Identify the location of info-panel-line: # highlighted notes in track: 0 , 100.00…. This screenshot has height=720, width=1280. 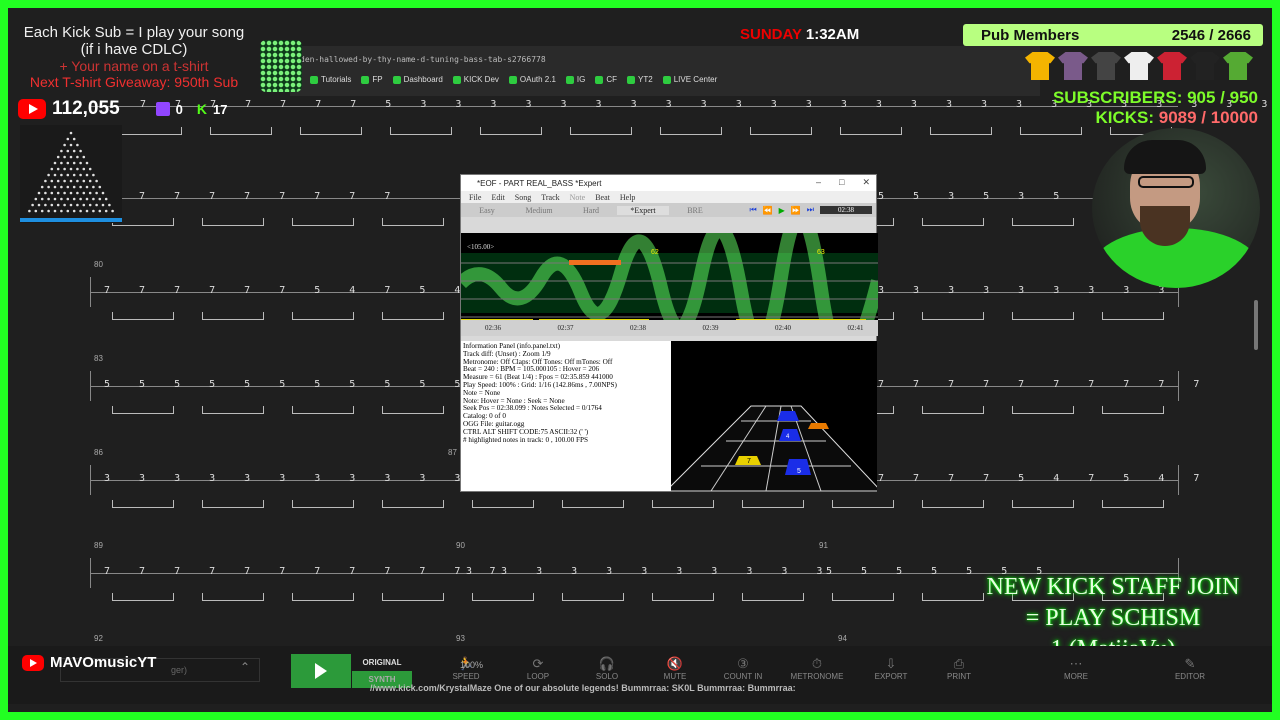
(525, 439).